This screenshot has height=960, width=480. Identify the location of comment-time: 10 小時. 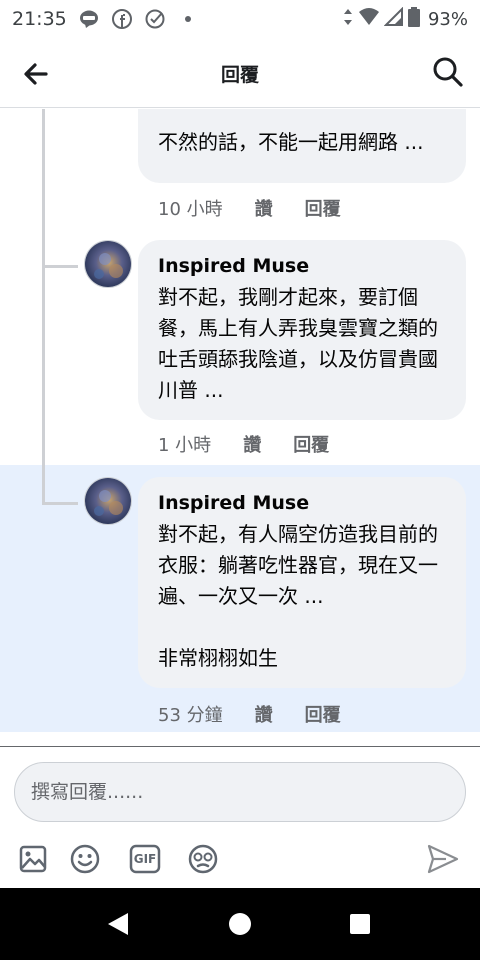
(190, 209).